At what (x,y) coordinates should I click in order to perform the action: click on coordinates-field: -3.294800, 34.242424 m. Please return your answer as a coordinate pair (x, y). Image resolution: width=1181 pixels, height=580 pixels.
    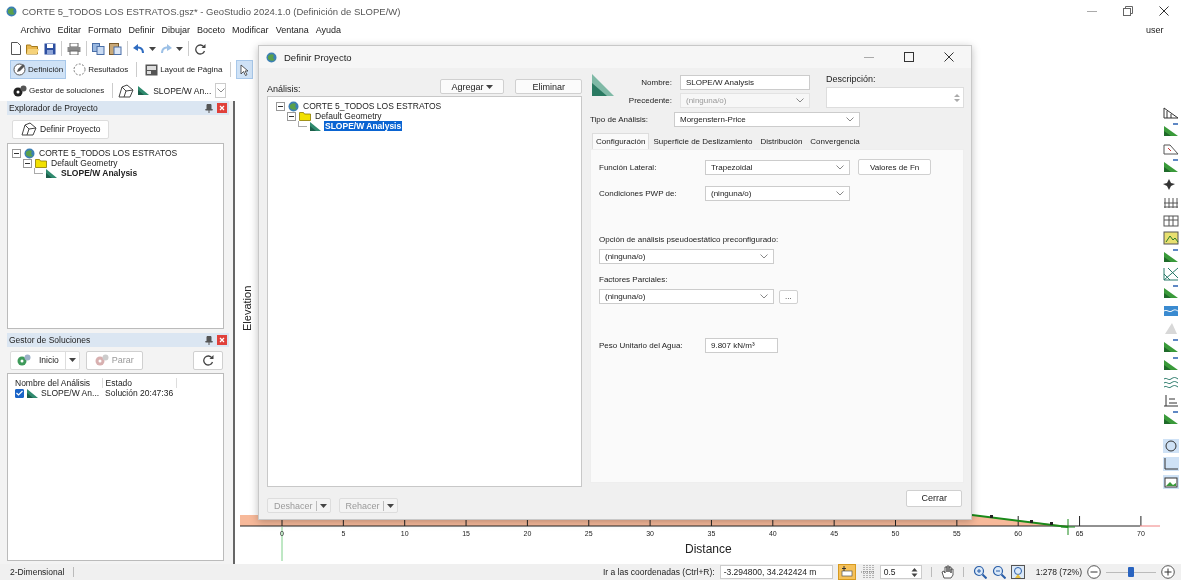
    Looking at the image, I should click on (776, 572).